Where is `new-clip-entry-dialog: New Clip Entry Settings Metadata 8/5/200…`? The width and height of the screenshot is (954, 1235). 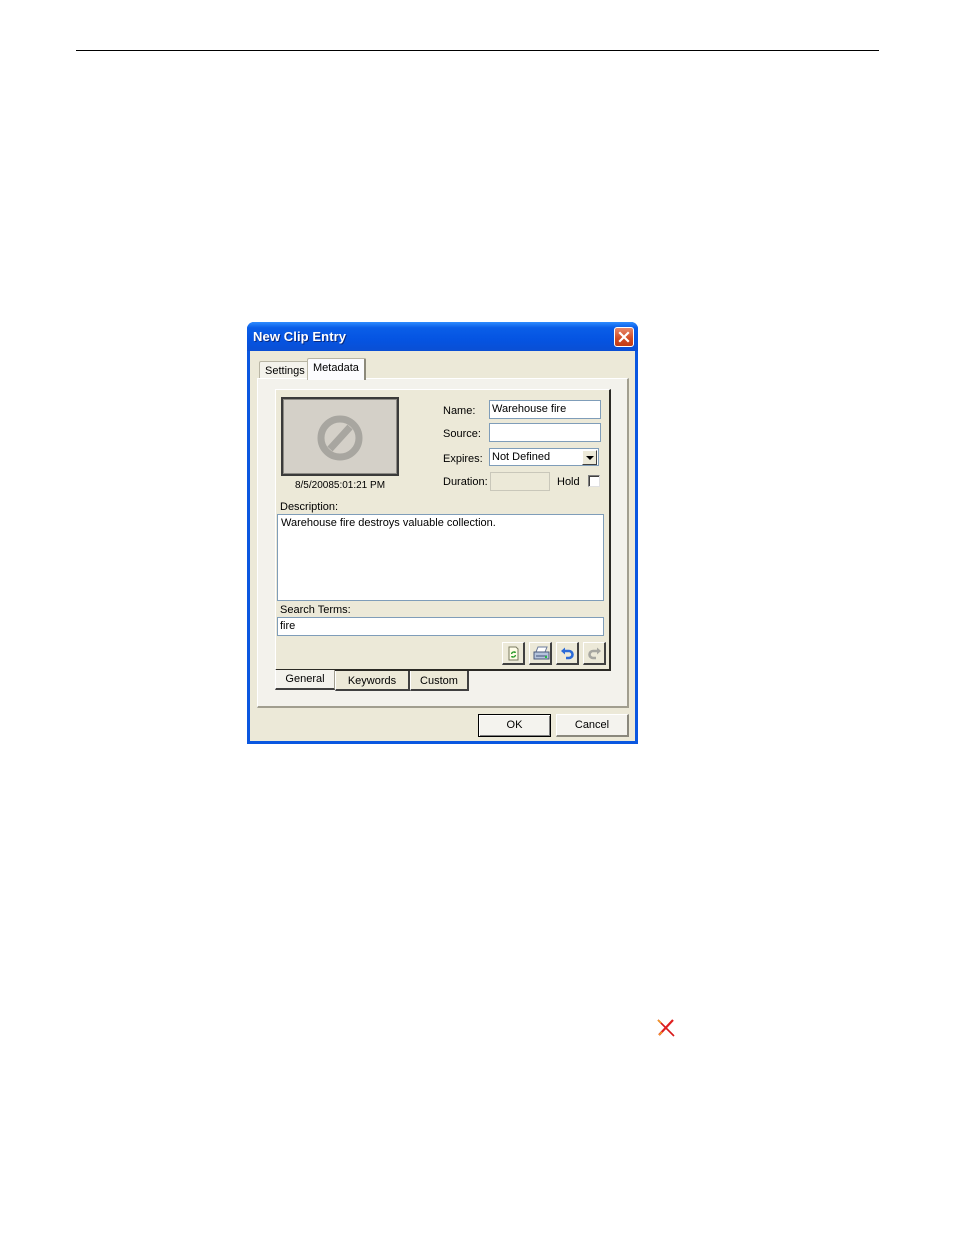 new-clip-entry-dialog: New Clip Entry Settings Metadata 8/5/200… is located at coordinates (442, 533).